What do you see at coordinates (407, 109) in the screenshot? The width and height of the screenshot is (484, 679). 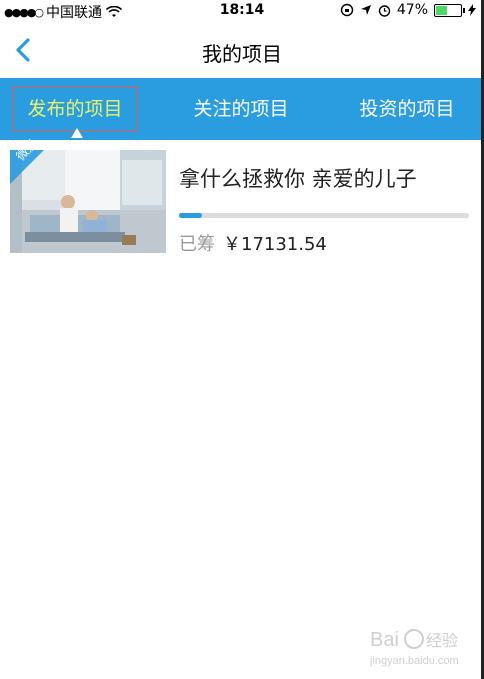 I see `tab-invested: 投资的项目` at bounding box center [407, 109].